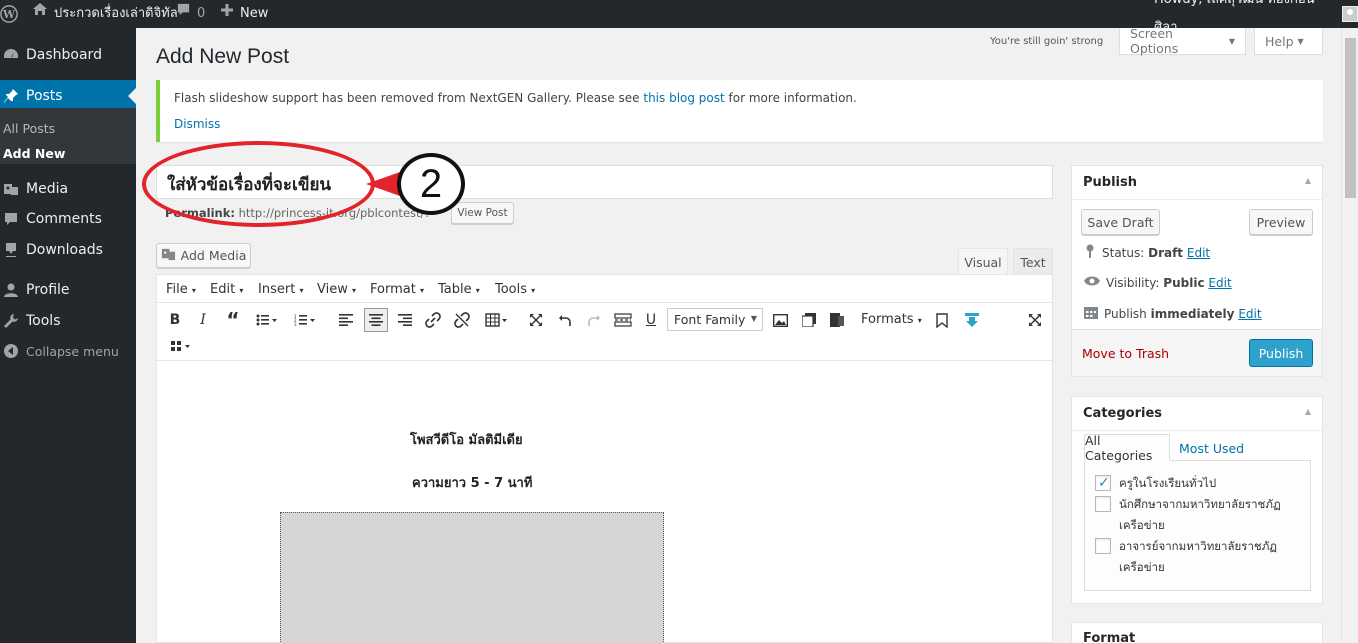 This screenshot has width=1358, height=643. What do you see at coordinates (346, 320) in the screenshot?
I see `align-left-icon` at bounding box center [346, 320].